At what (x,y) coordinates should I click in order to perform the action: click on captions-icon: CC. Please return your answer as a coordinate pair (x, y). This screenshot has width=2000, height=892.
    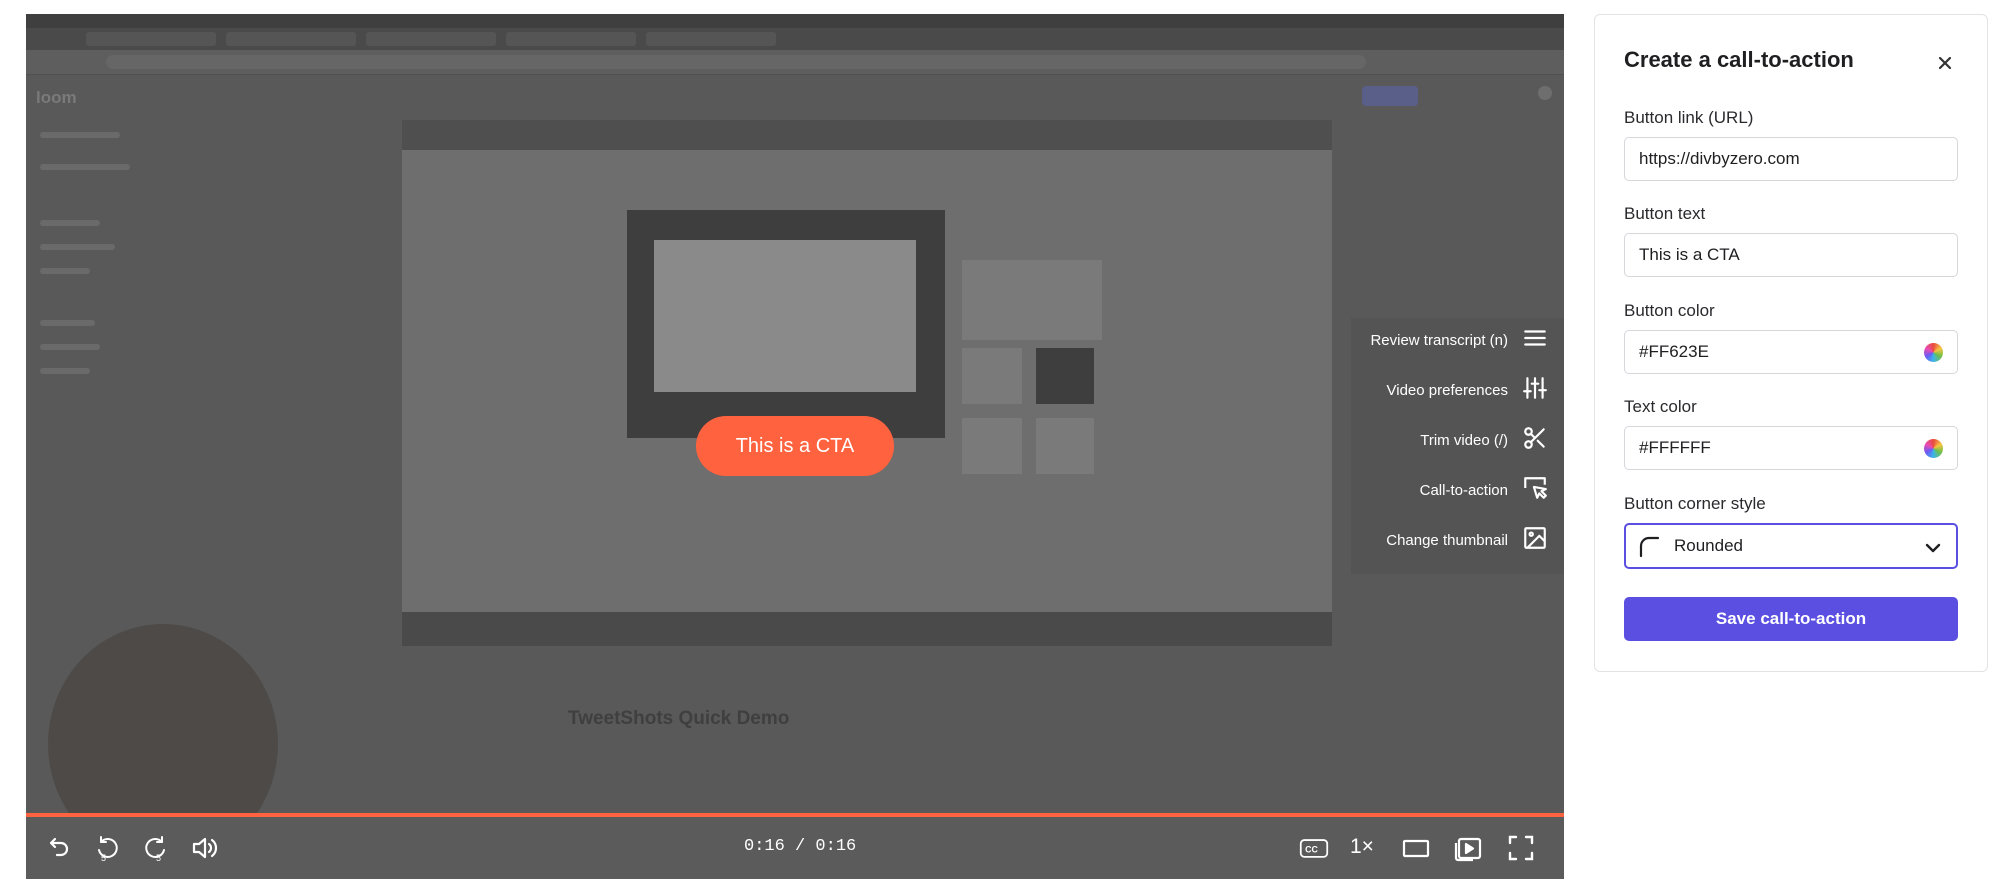
    Looking at the image, I should click on (1316, 848).